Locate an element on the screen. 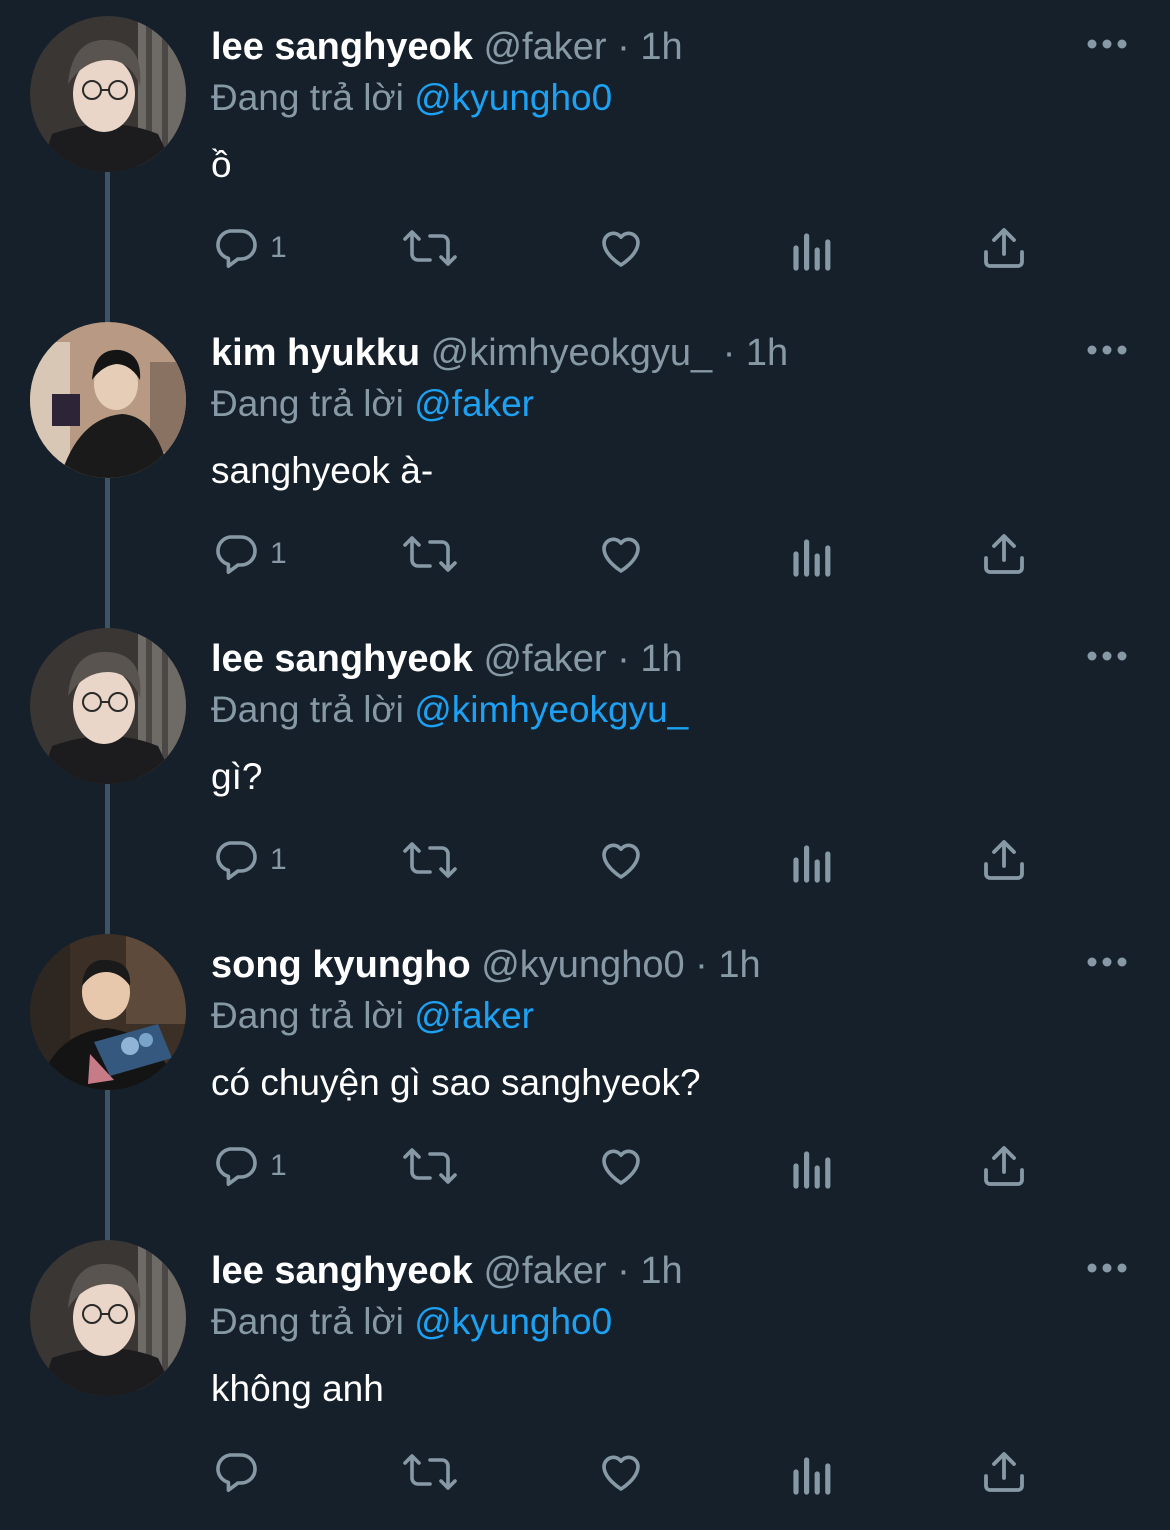 Image resolution: width=1170 pixels, height=1530 pixels. tweet-text: gì? is located at coordinates (237, 776).